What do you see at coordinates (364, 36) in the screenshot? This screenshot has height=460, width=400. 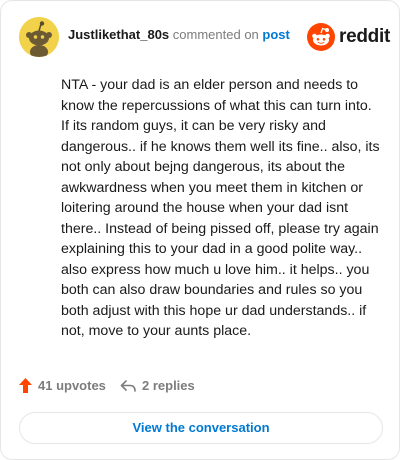 I see `reddit-wordmark: reddit` at bounding box center [364, 36].